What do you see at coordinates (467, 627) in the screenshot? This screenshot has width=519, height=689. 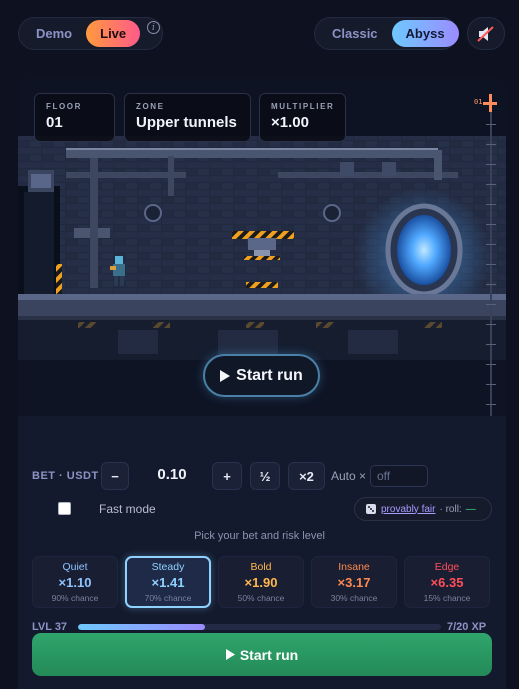 I see `xp-label: 7/20 XP` at bounding box center [467, 627].